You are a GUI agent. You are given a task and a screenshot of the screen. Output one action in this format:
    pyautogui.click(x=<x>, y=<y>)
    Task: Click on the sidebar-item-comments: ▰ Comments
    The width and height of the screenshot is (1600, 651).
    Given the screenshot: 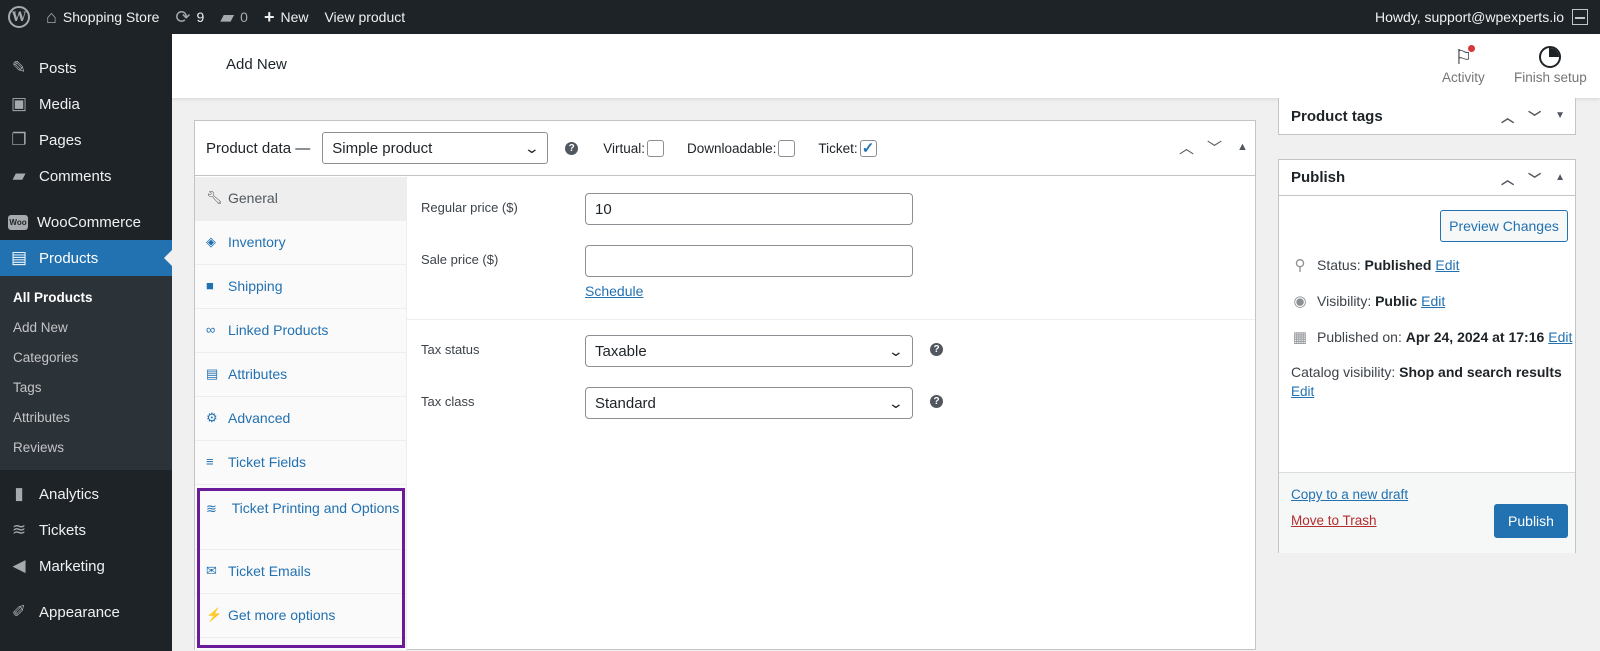 What is the action you would take?
    pyautogui.click(x=86, y=176)
    